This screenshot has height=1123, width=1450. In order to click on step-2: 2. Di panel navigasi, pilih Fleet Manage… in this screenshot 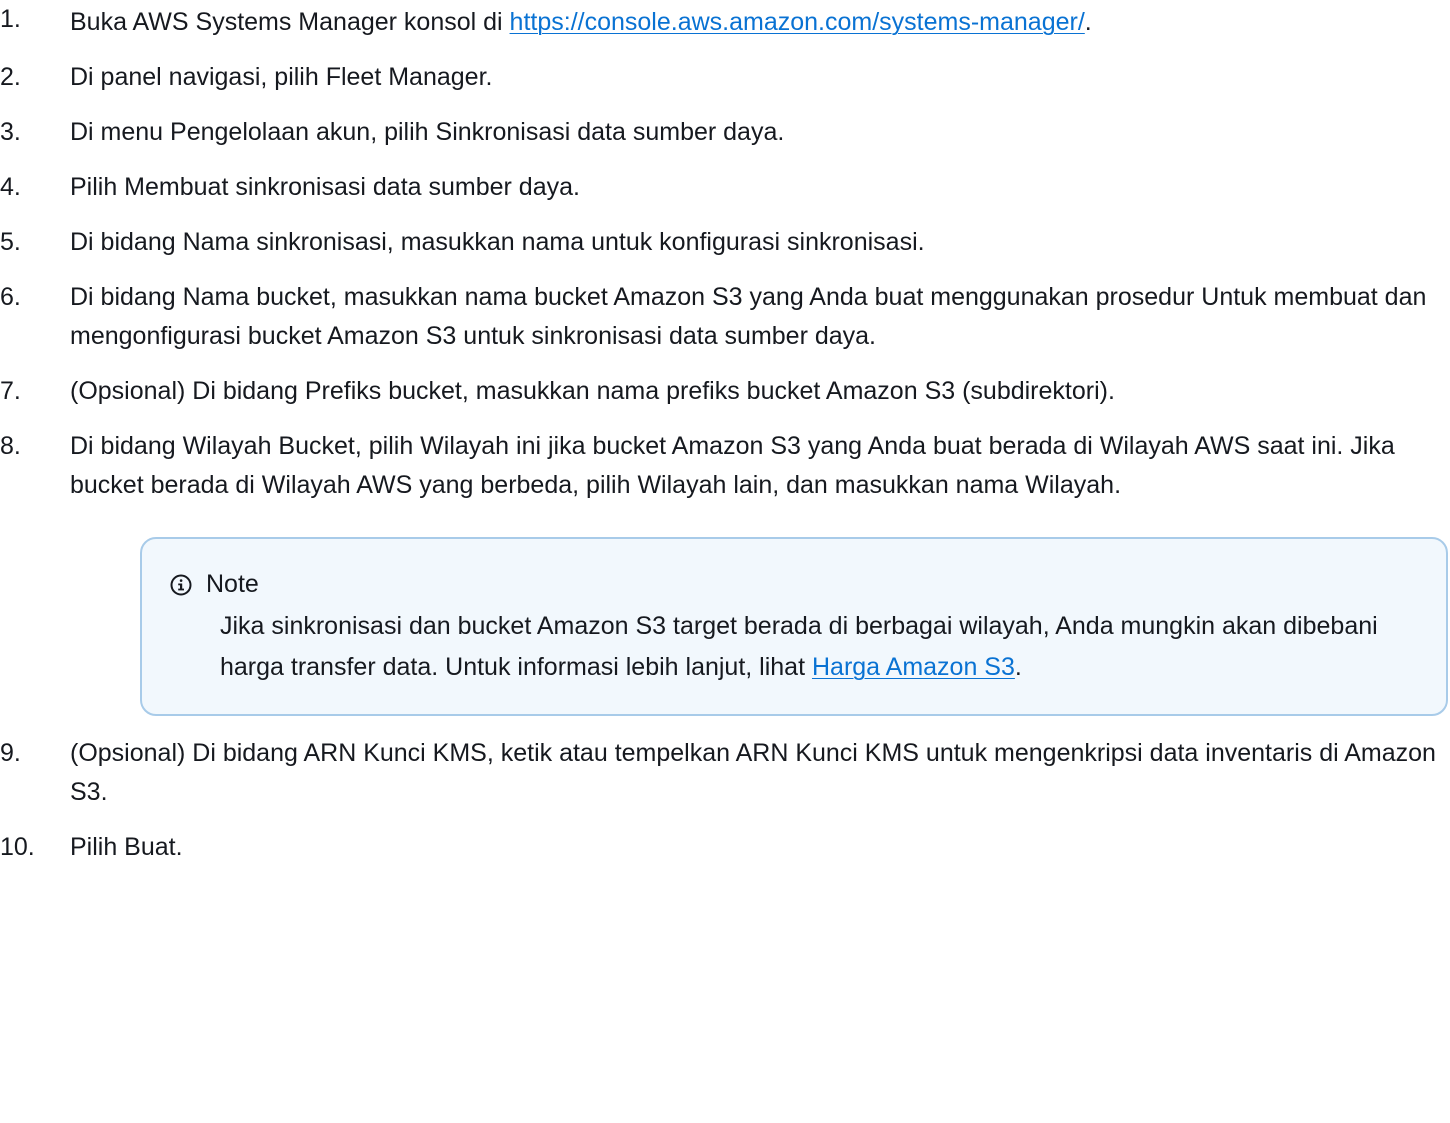, I will do `click(725, 77)`.